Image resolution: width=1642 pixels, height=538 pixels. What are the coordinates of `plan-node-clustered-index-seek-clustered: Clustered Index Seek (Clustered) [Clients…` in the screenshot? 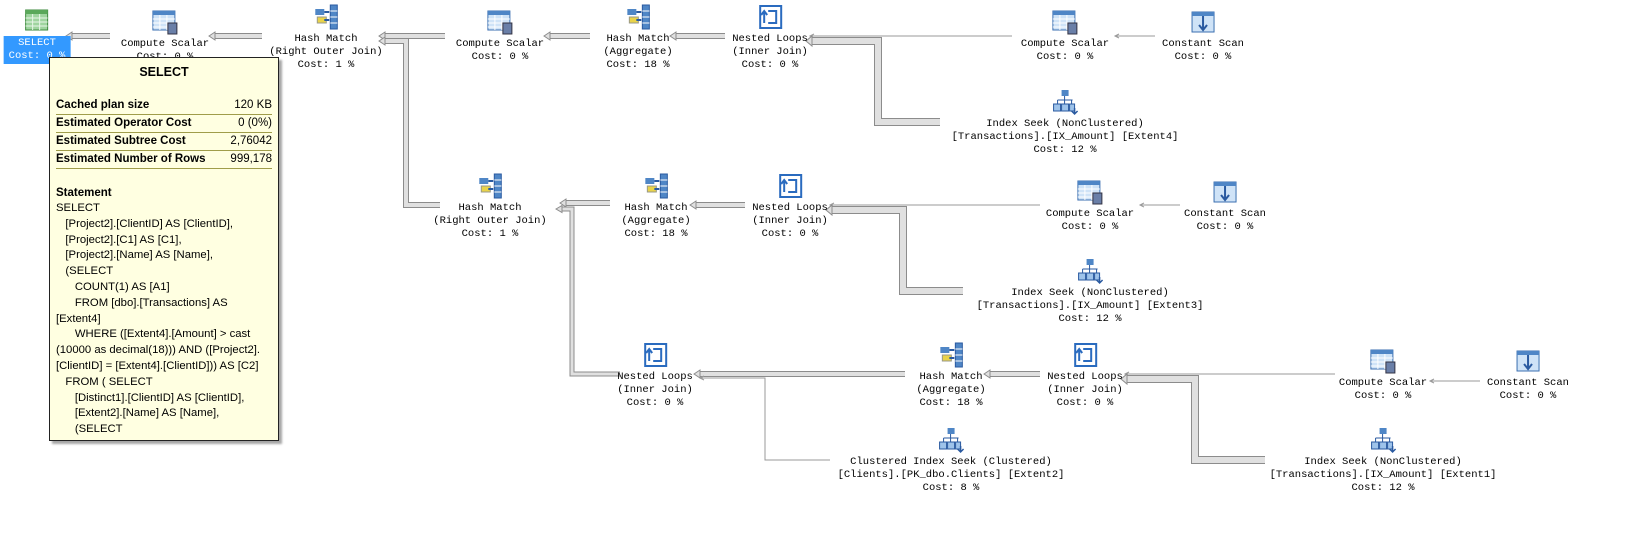 It's located at (951, 460).